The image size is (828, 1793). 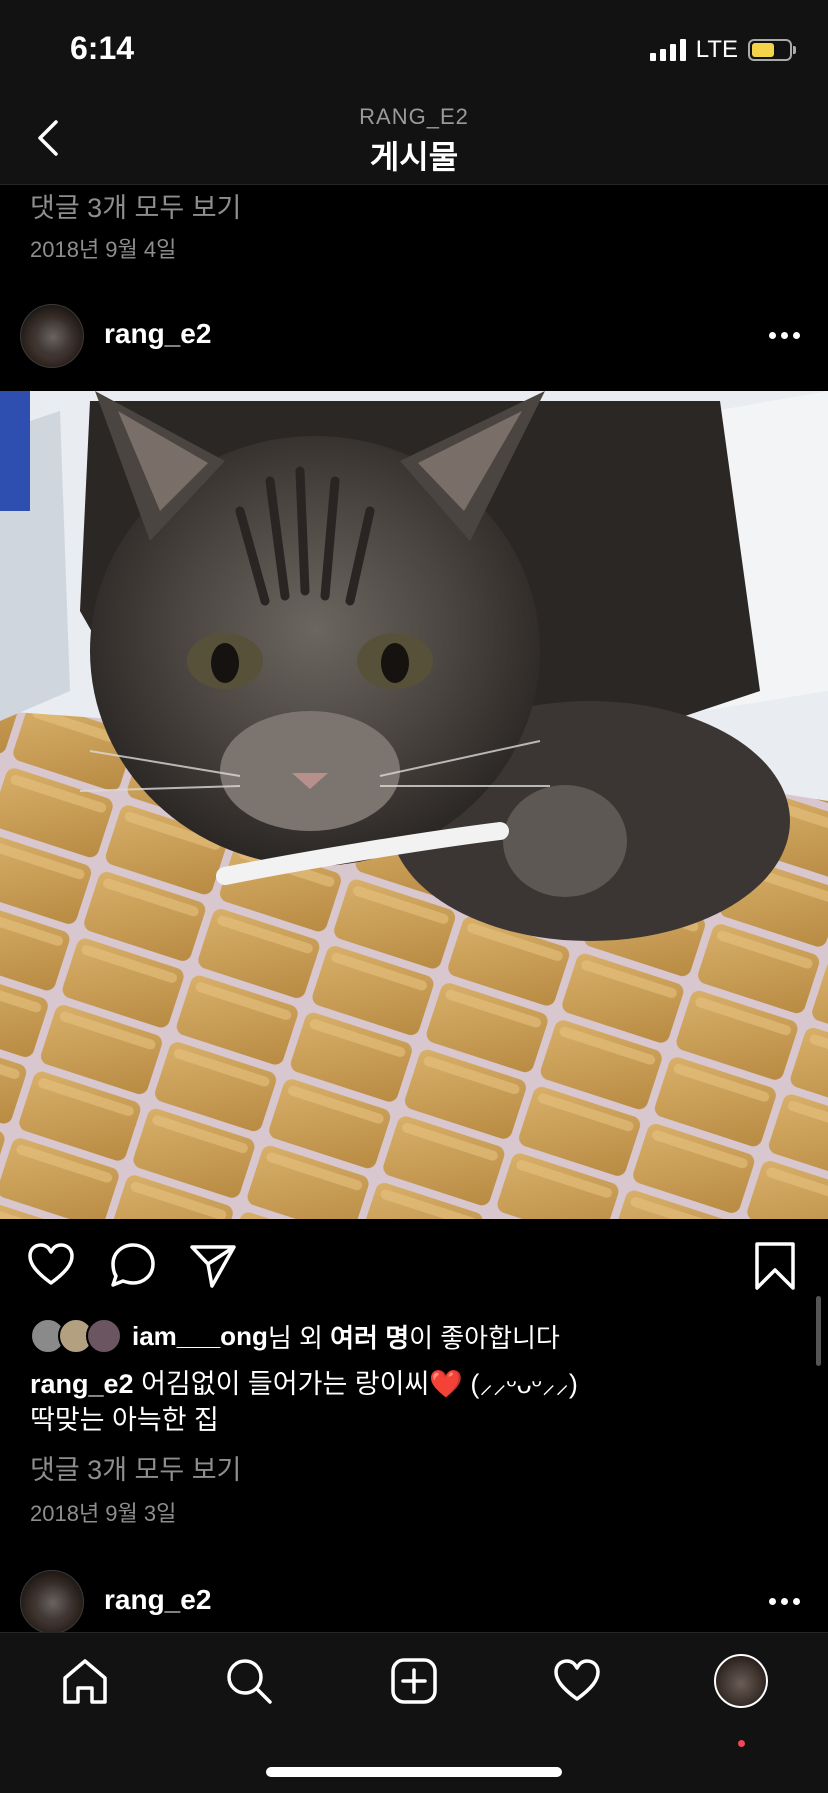 What do you see at coordinates (133, 1265) in the screenshot?
I see `comment-icon` at bounding box center [133, 1265].